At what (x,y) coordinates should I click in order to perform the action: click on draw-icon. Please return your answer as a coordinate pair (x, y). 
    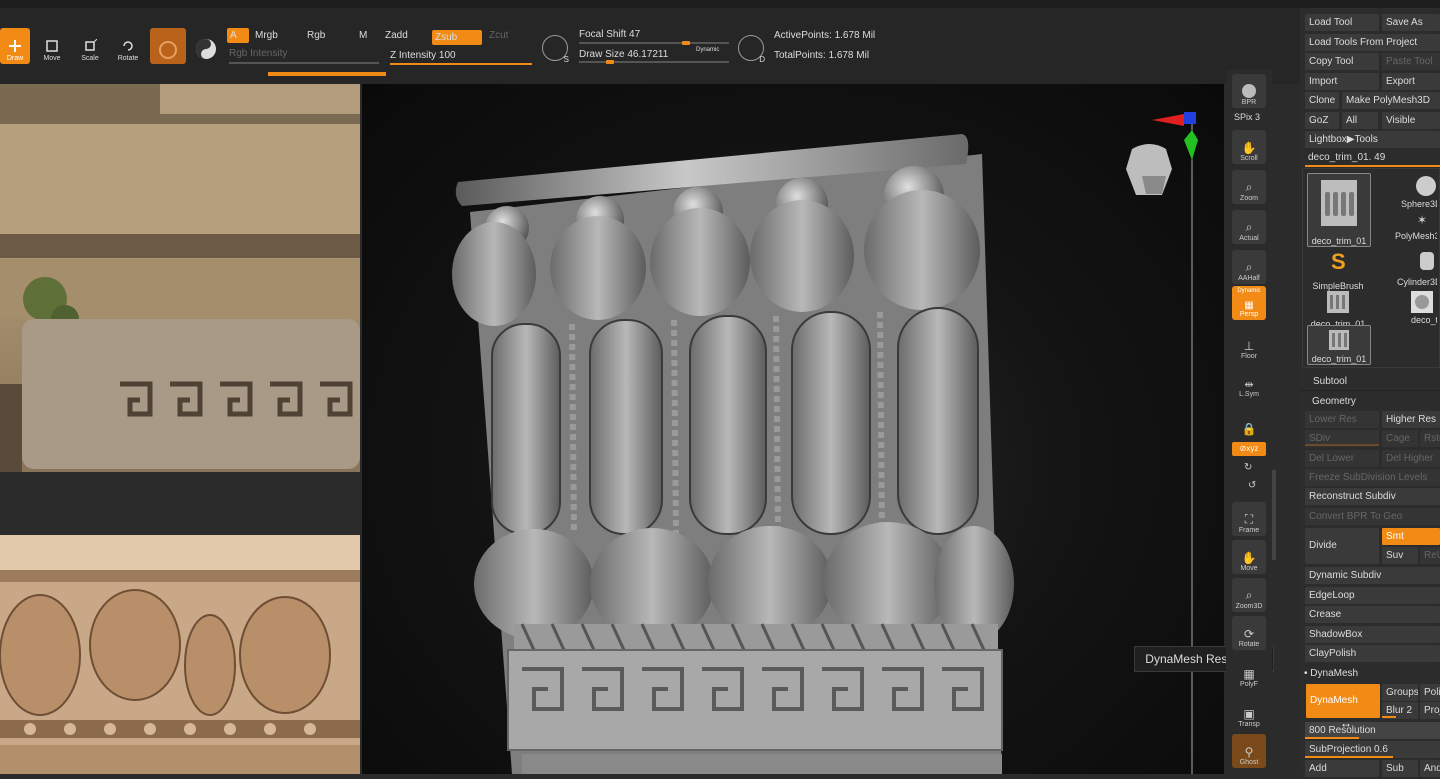
    Looking at the image, I should click on (15, 46).